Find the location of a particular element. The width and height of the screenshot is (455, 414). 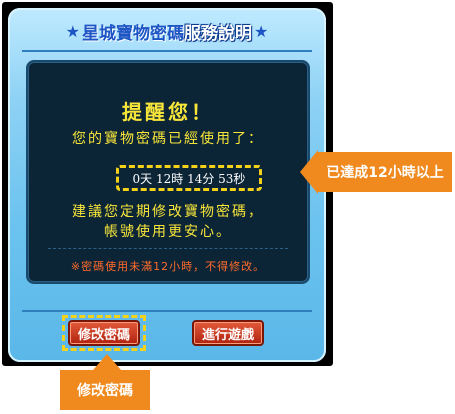

elapsed-time-display: 0天 12時 14分 53秒 is located at coordinates (189, 178).